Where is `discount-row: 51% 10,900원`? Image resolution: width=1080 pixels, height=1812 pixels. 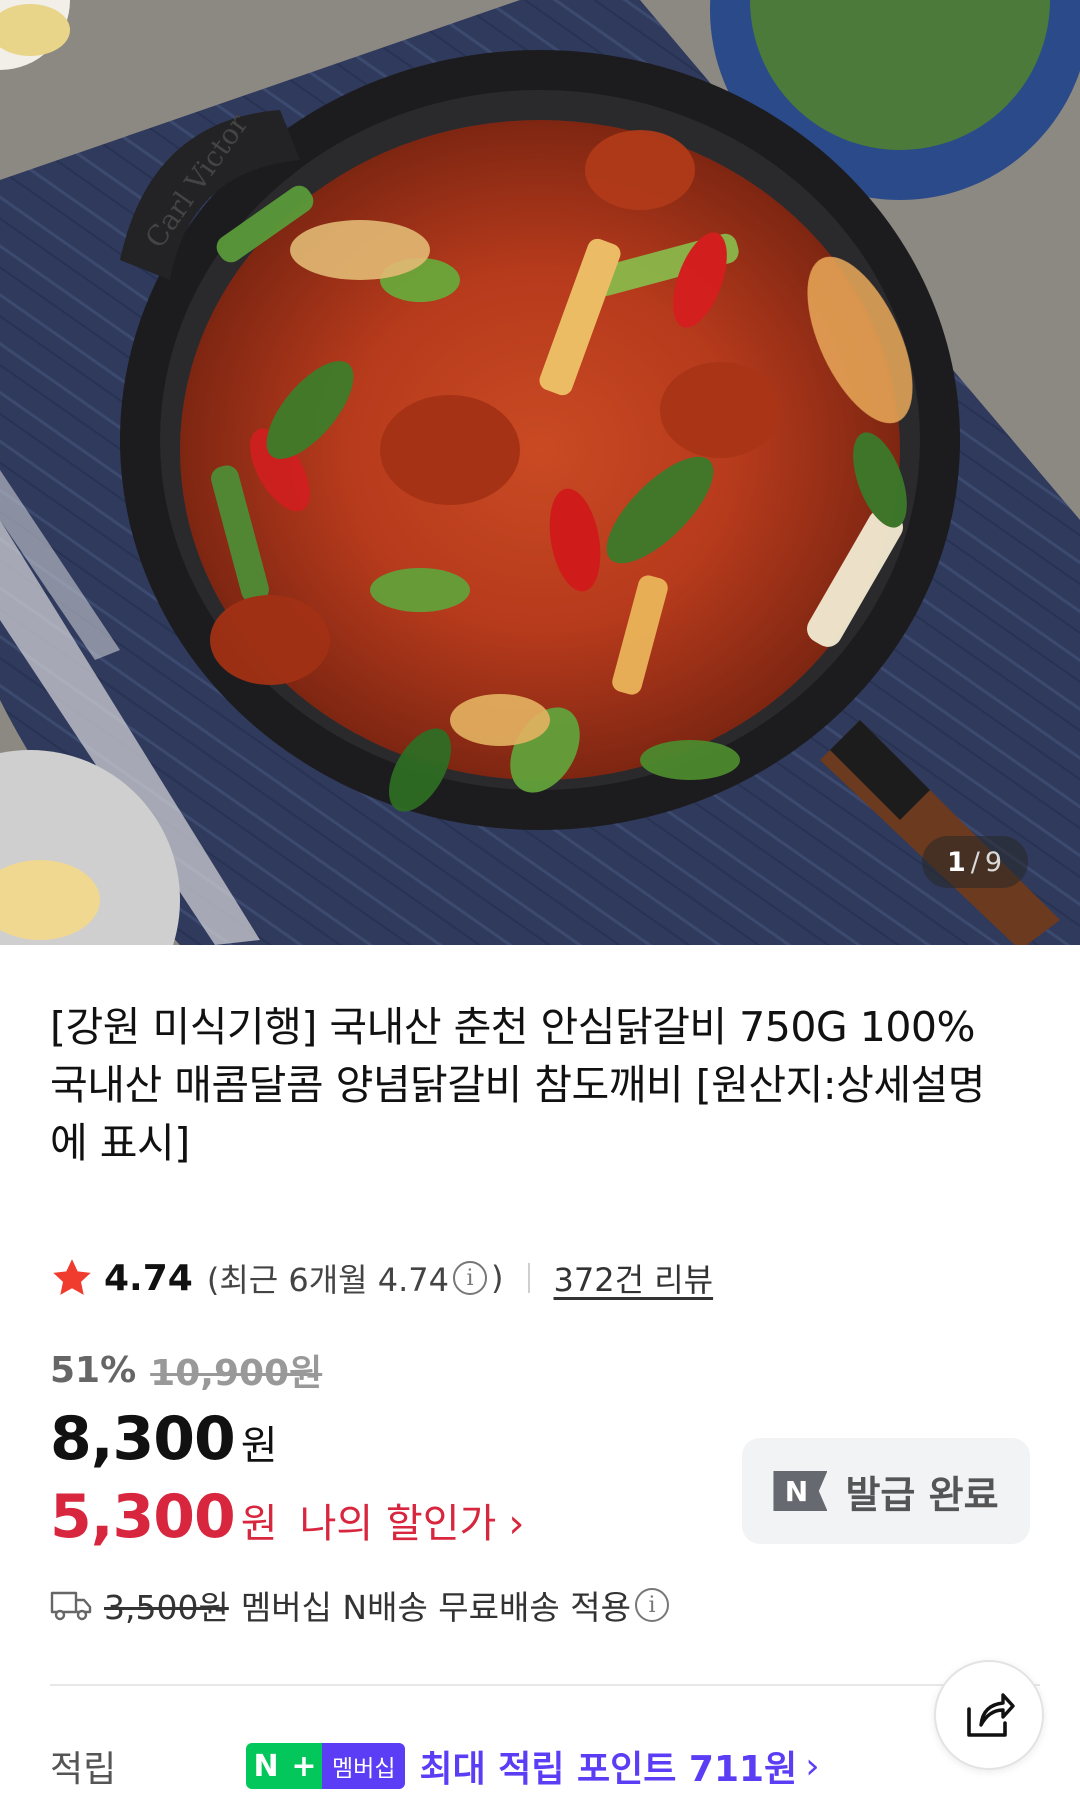 discount-row: 51% 10,900원 is located at coordinates (186, 1370).